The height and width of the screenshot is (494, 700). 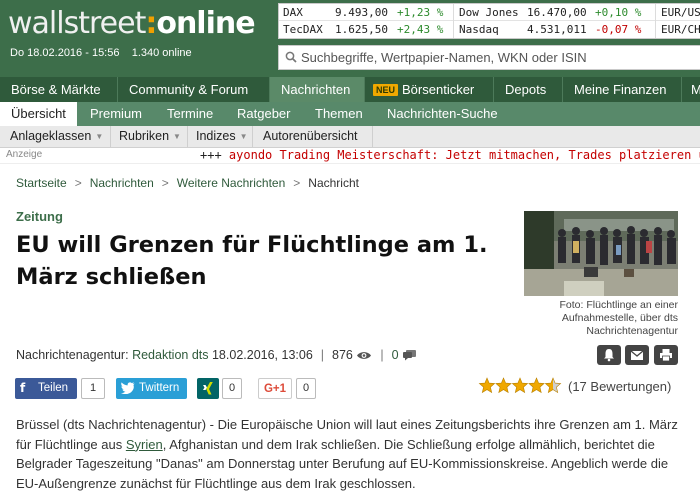 I want to click on photo-image, so click(x=601, y=253).